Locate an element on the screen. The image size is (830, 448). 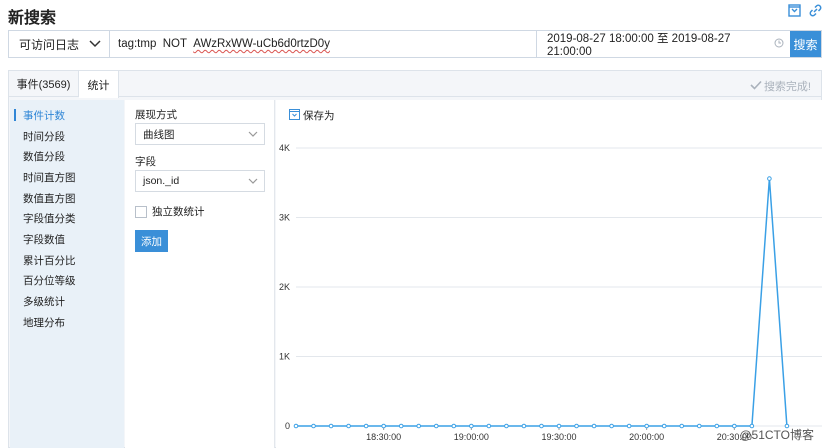
config-panel: 展现方式 曲线图 字段 json._id 独立数统计 添加 is located at coordinates (200, 274).